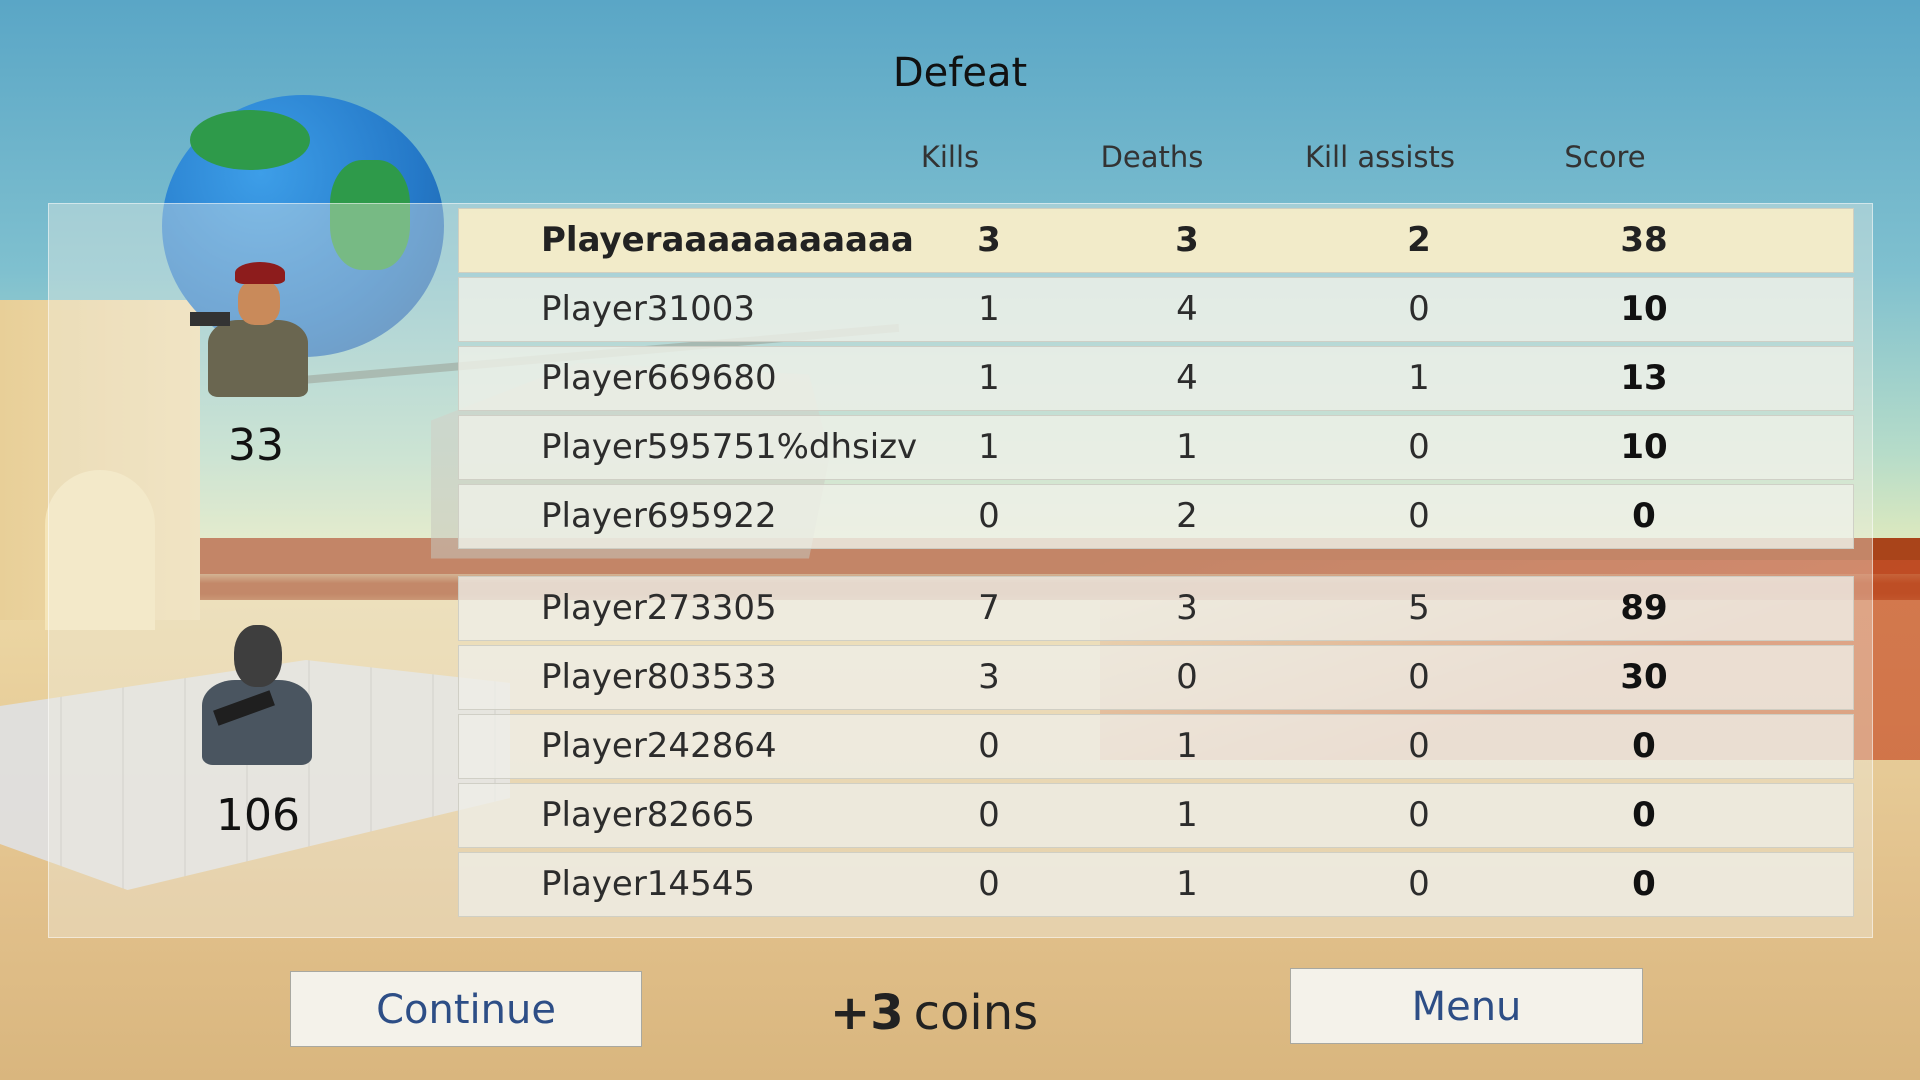  I want to click on coins-reward: +3 coins, so click(934, 1013).